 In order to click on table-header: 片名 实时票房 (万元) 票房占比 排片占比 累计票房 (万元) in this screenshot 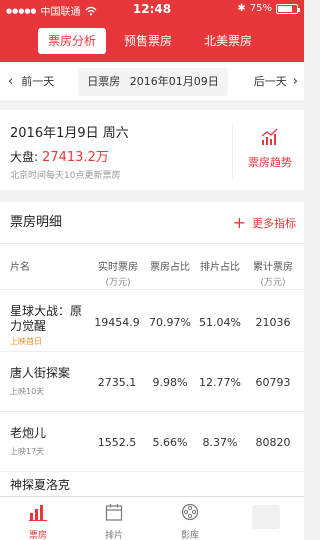, I will do `click(152, 267)`.